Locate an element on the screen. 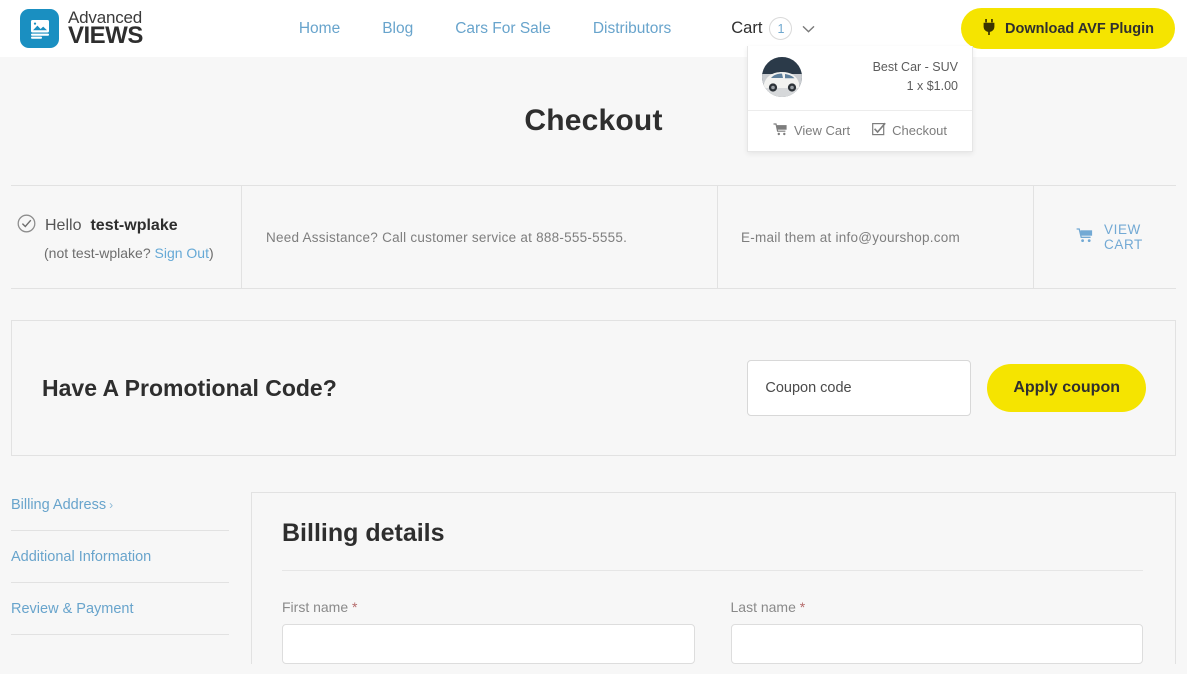  not-you-row: (not test-wplake? Sign Out) is located at coordinates (130, 253).